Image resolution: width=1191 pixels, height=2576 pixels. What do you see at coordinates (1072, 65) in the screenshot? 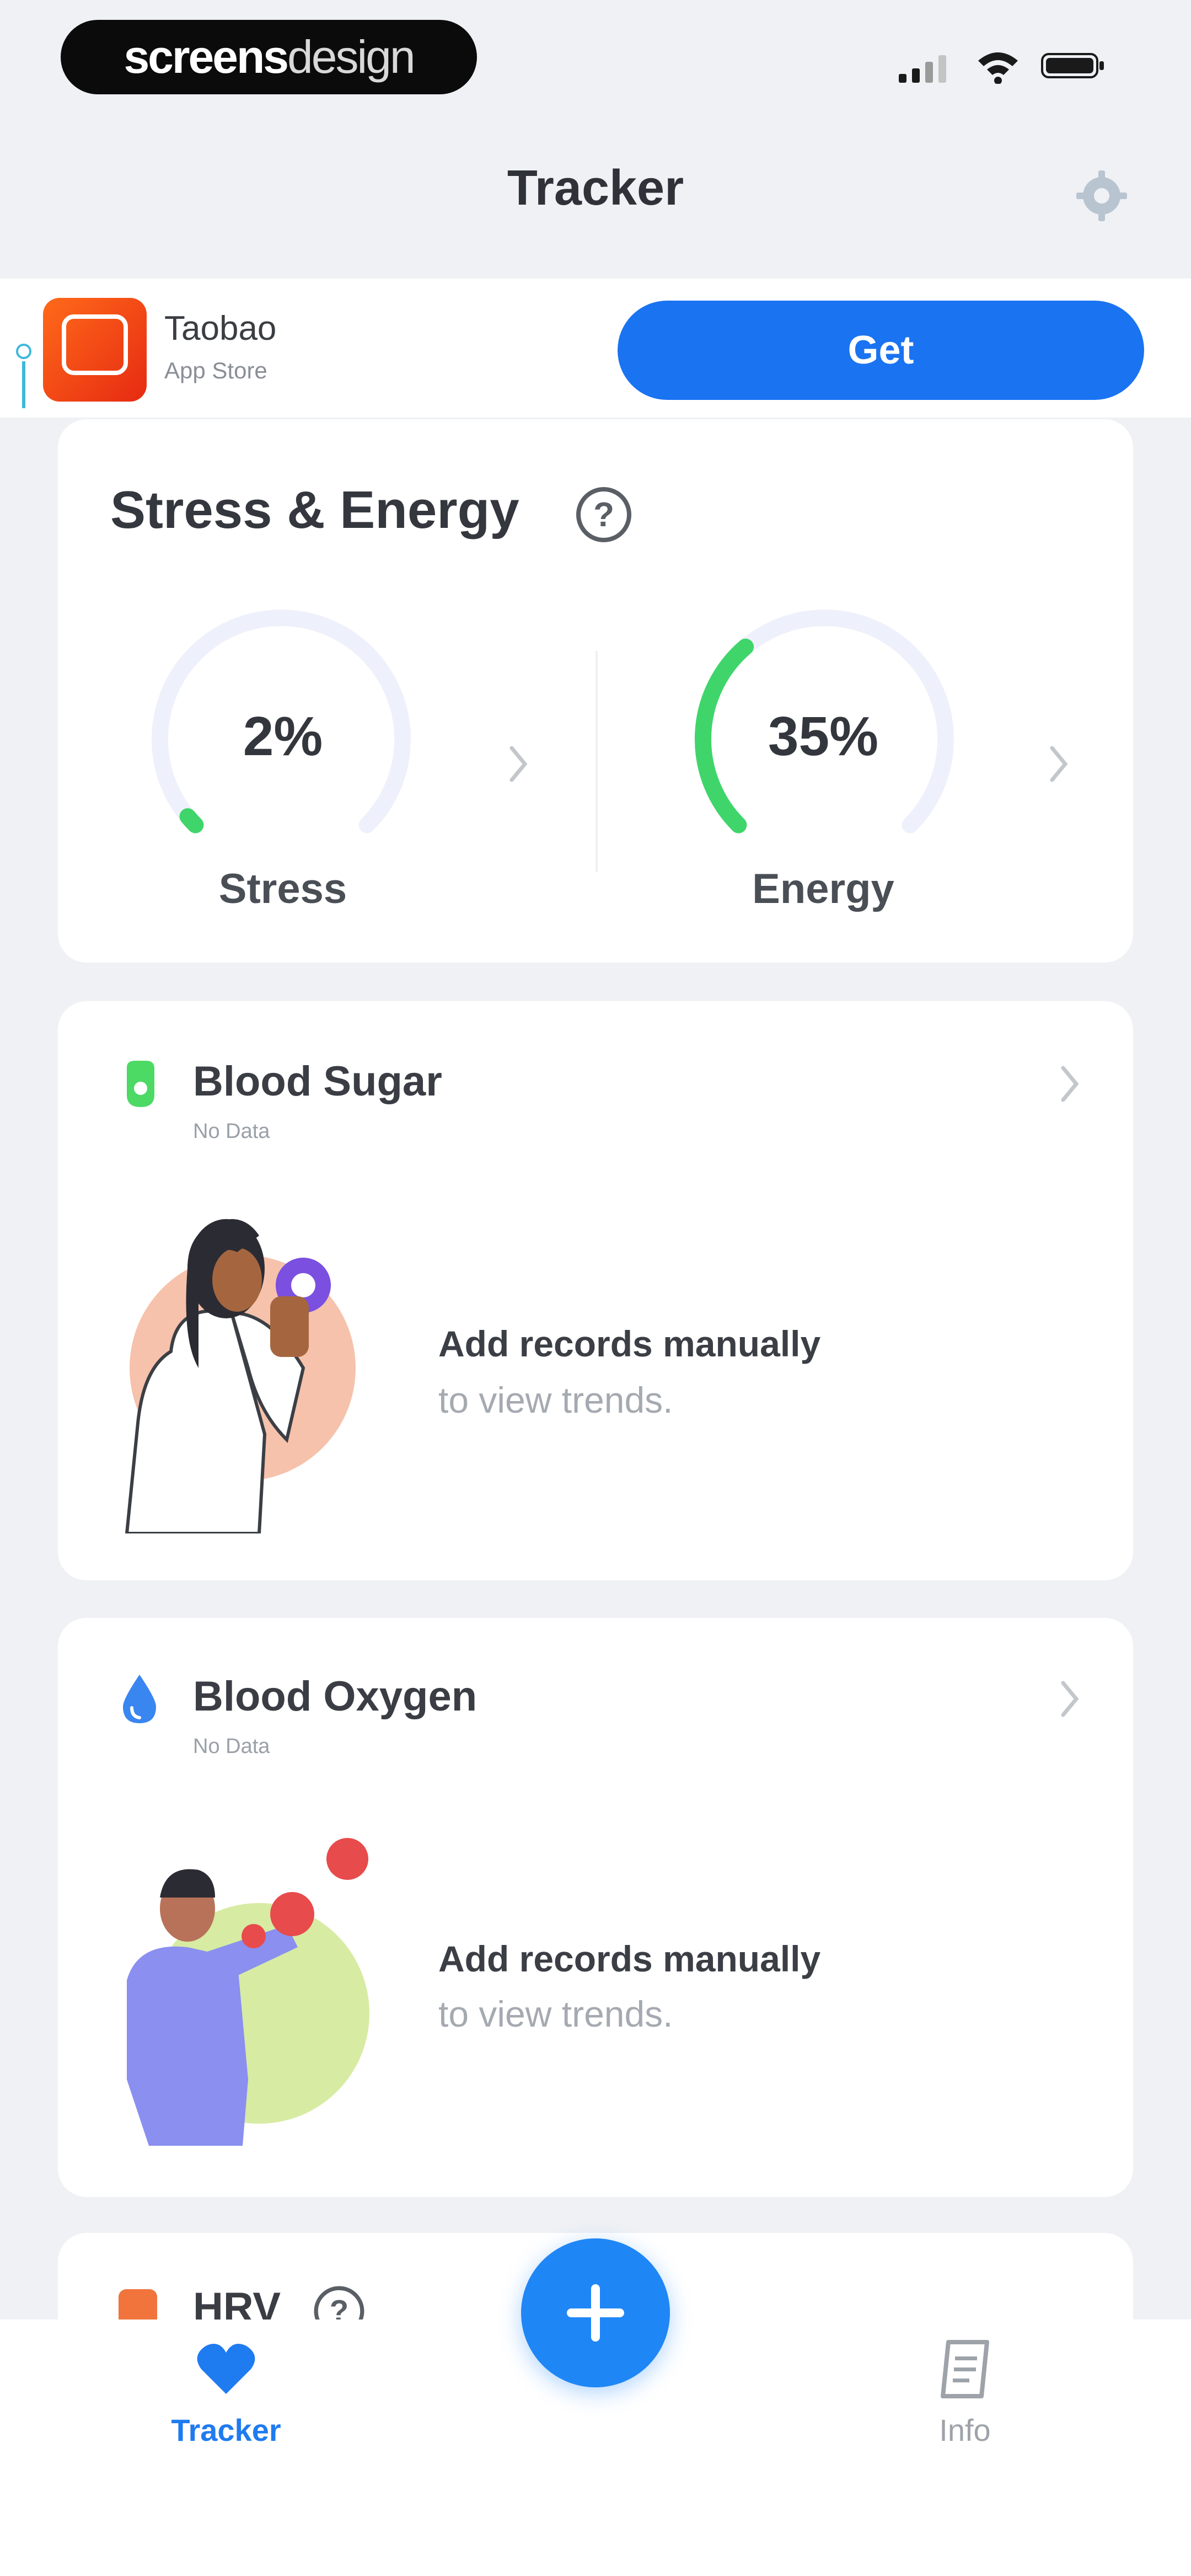
I see `battery-icon` at bounding box center [1072, 65].